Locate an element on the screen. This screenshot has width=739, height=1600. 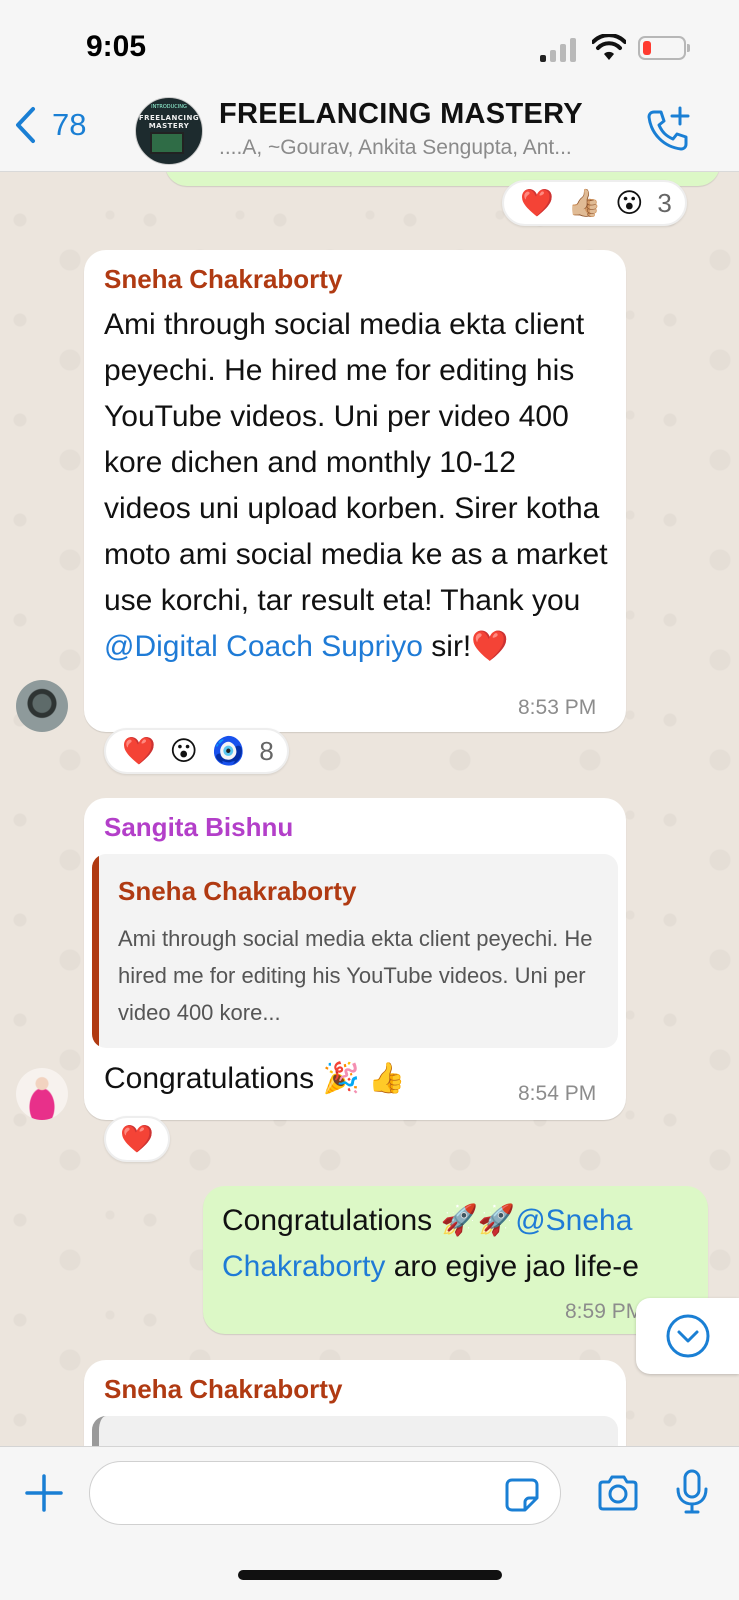
add-call-icon is located at coordinates (668, 130).